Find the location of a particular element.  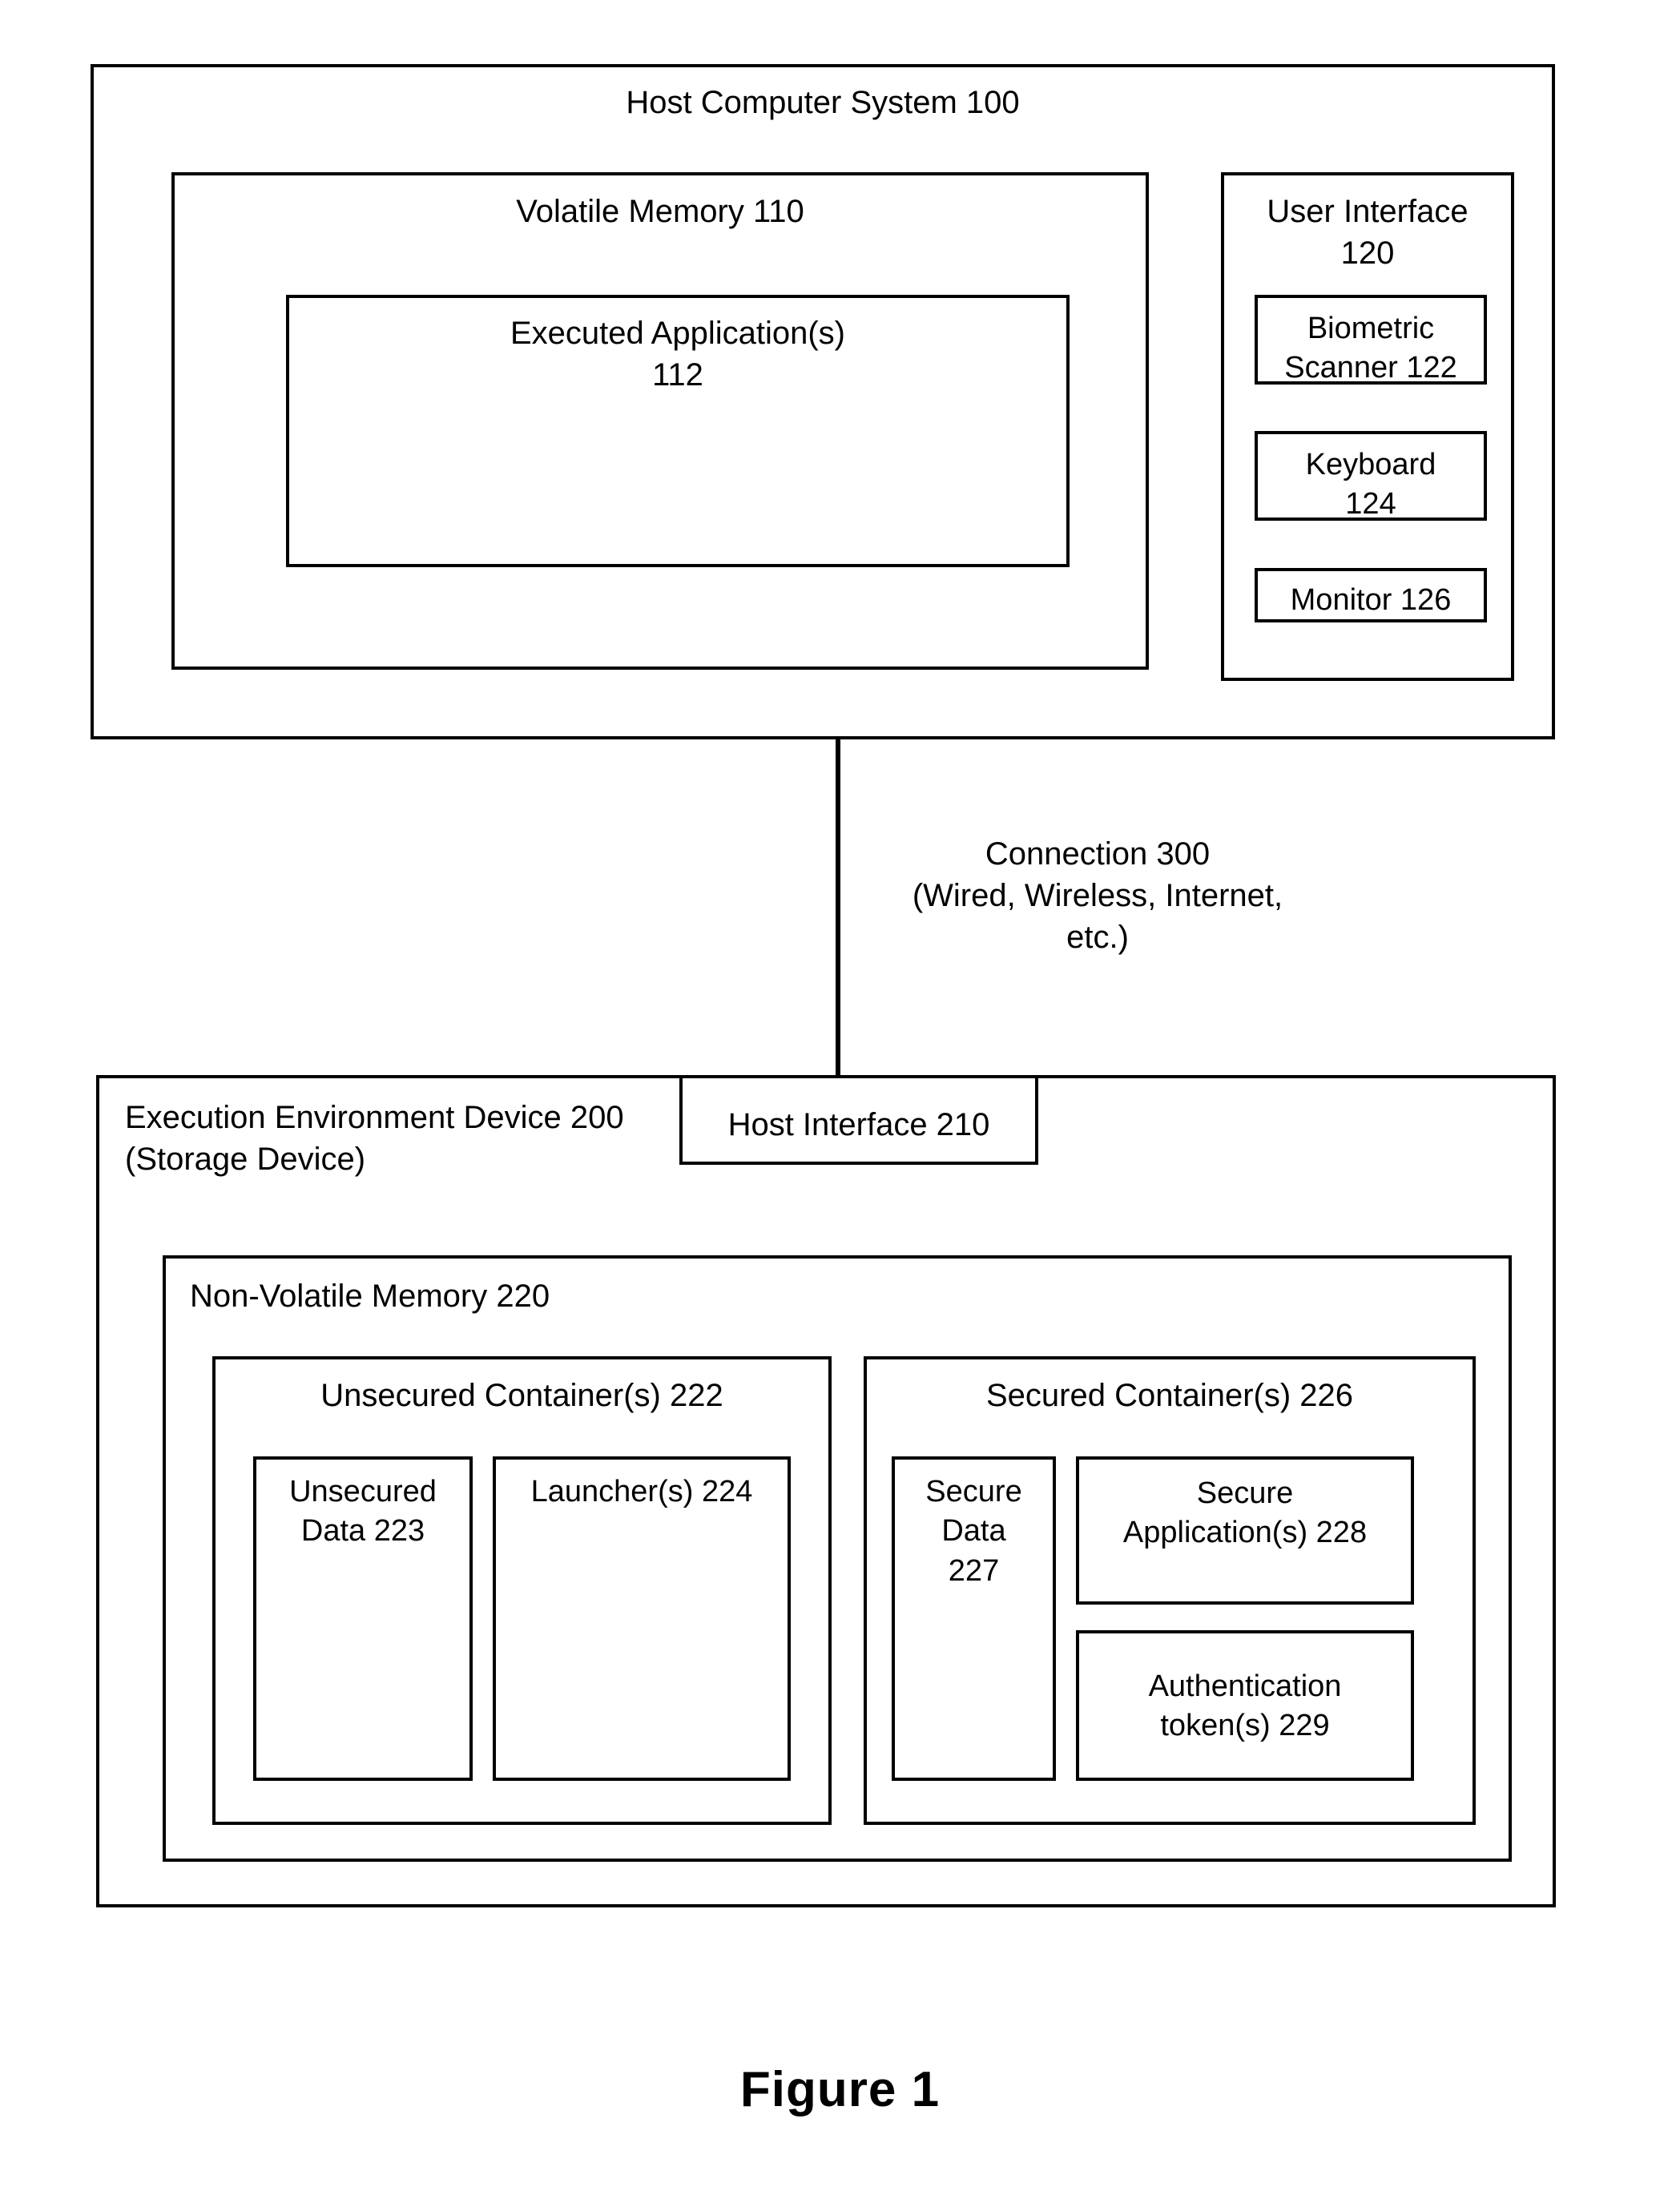

authentication-tokens-label: Authentication token(s) 229 is located at coordinates (1245, 1706).